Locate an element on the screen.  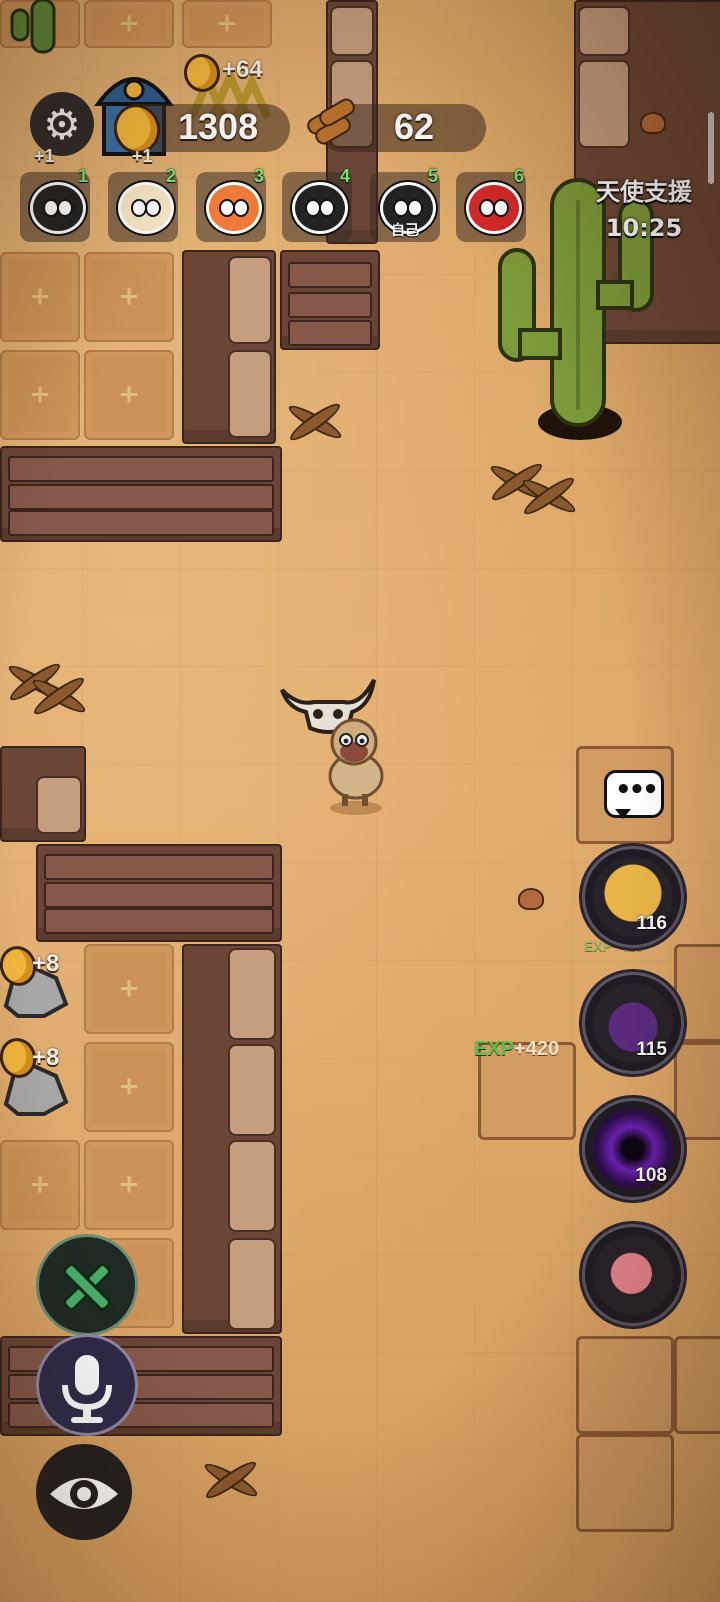
skill-vortex-button: 108 is located at coordinates (633, 1149).